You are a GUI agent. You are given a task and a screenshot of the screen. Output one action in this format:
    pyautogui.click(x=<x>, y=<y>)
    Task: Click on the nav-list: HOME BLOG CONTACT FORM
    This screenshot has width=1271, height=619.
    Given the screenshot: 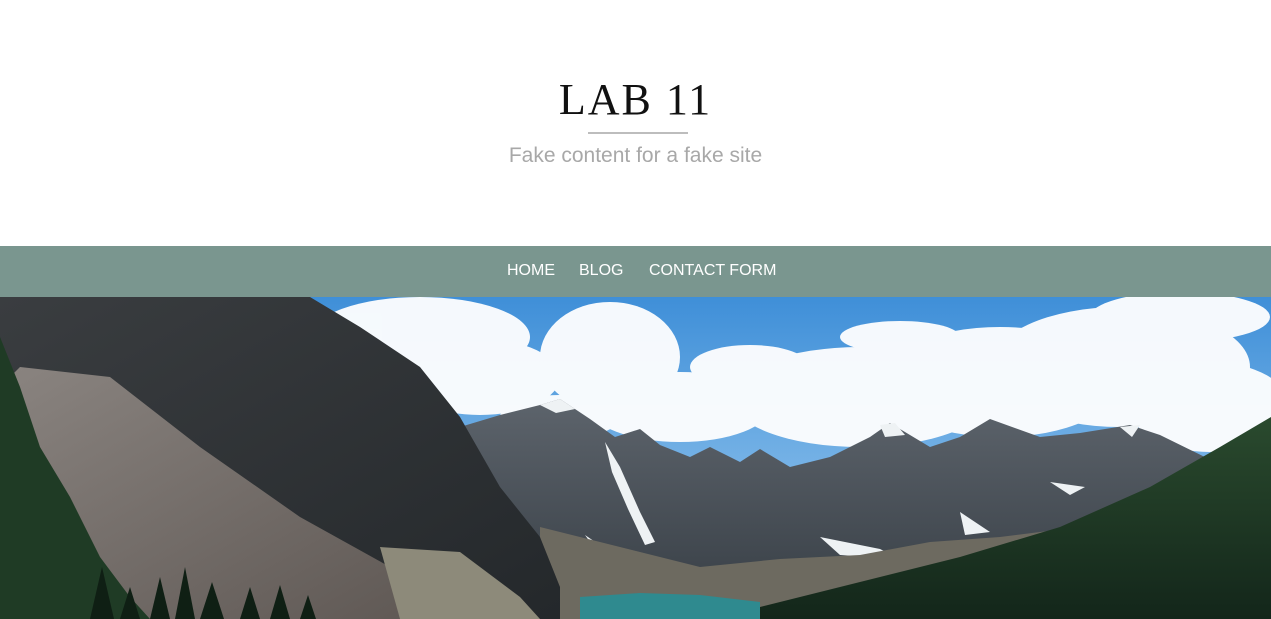 What is the action you would take?
    pyautogui.click(x=635, y=271)
    